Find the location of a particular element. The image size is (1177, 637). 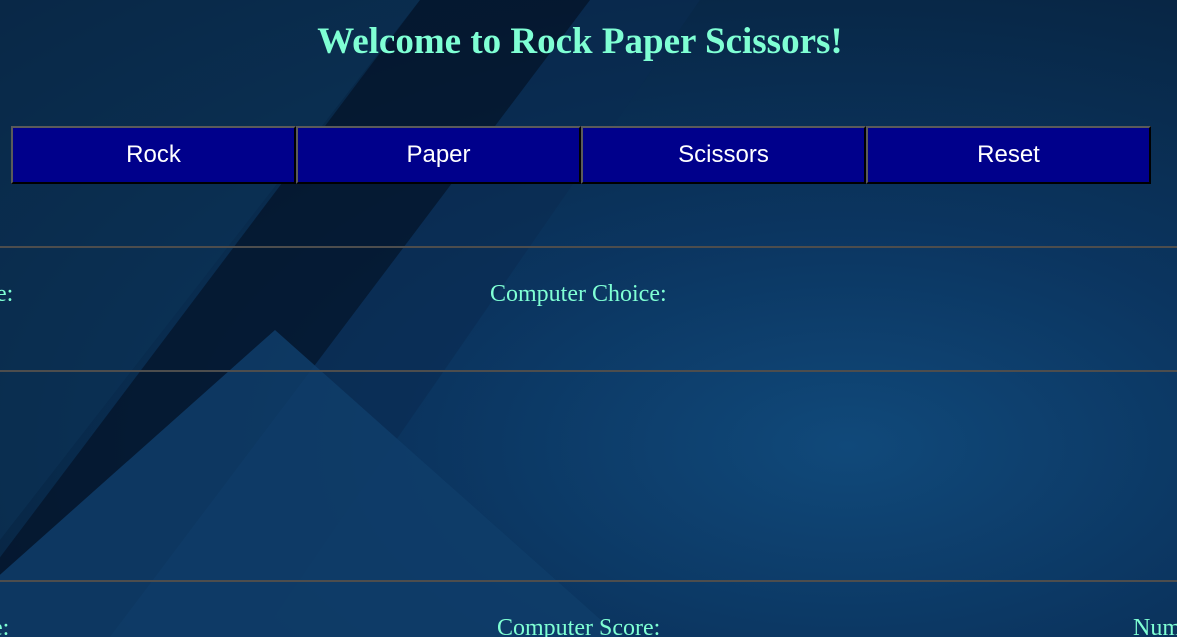

rock-button: Rock is located at coordinates (153, 155).